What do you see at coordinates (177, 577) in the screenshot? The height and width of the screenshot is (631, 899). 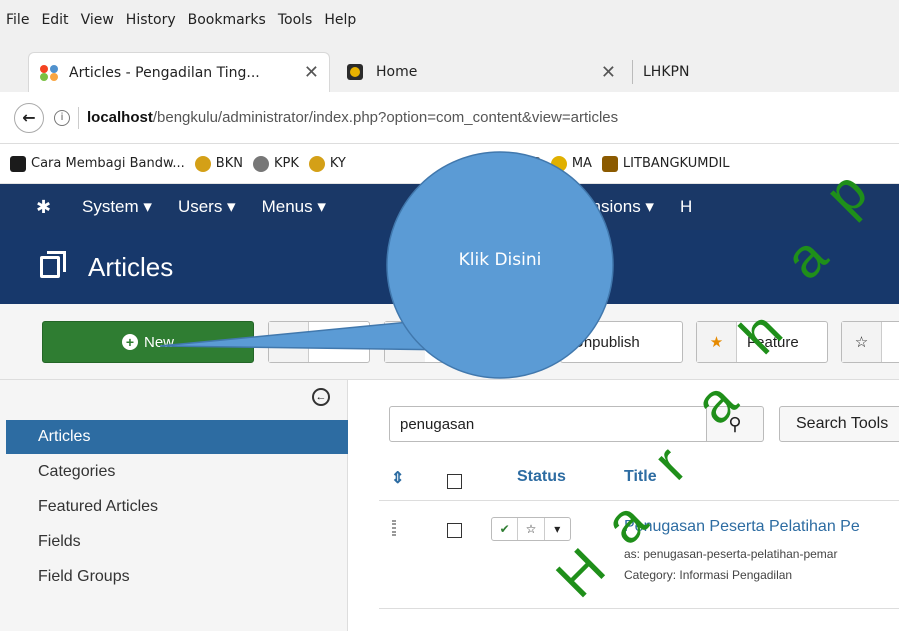 I see `sidebar-item-field-groups: Field Groups` at bounding box center [177, 577].